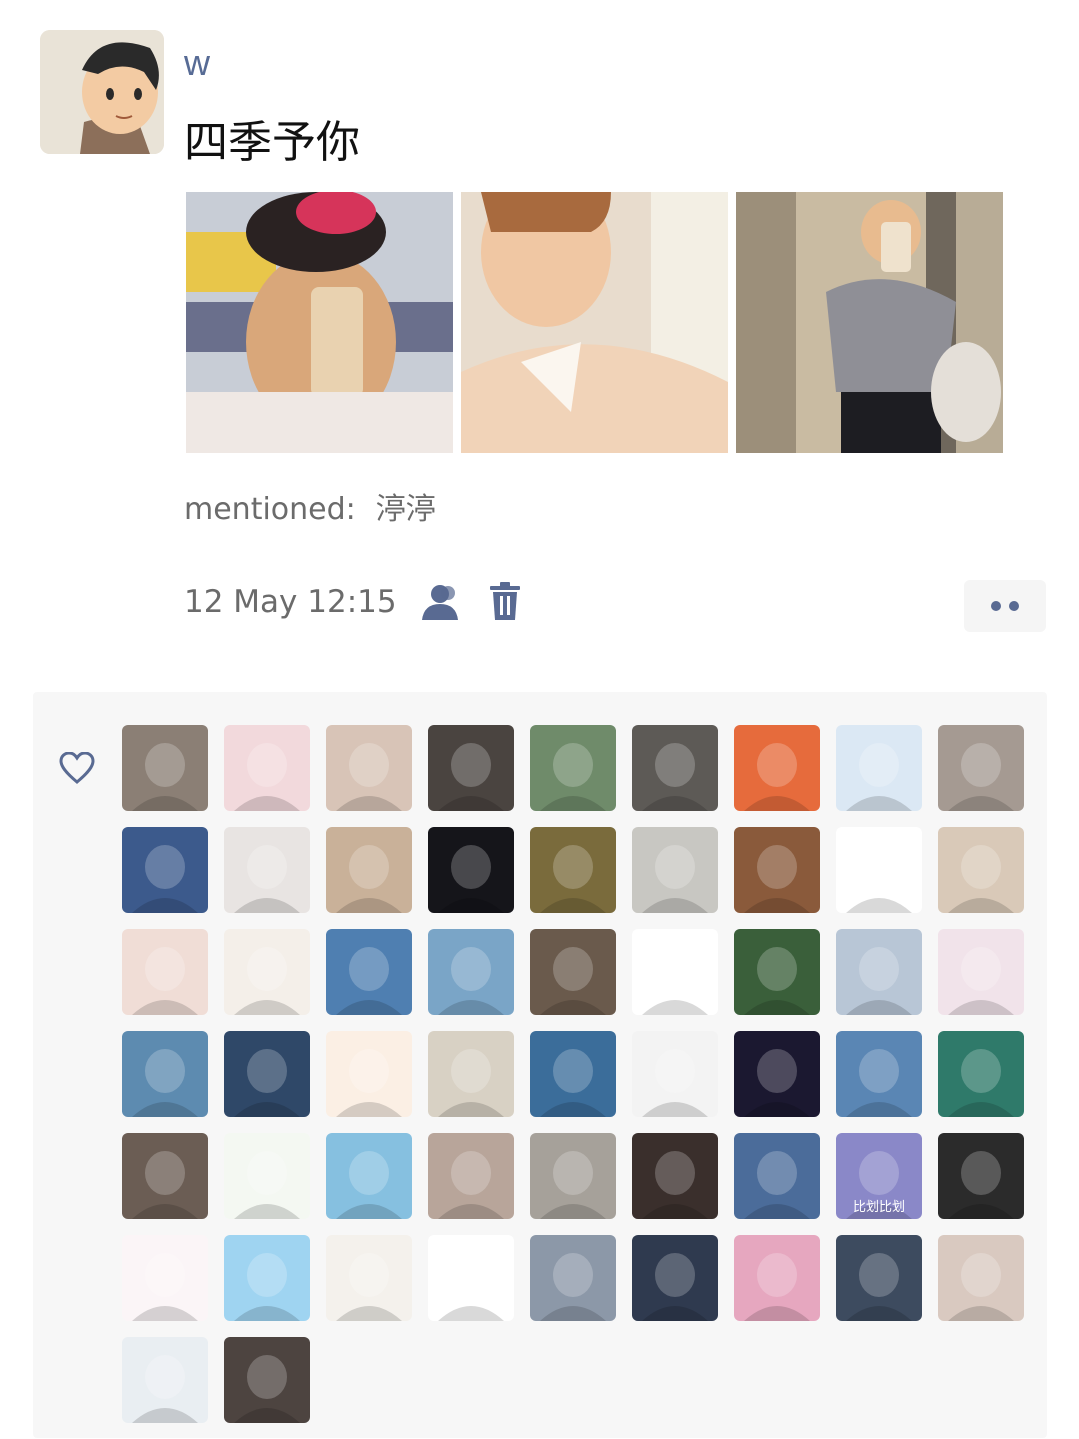  I want to click on more-options-button, so click(1005, 606).